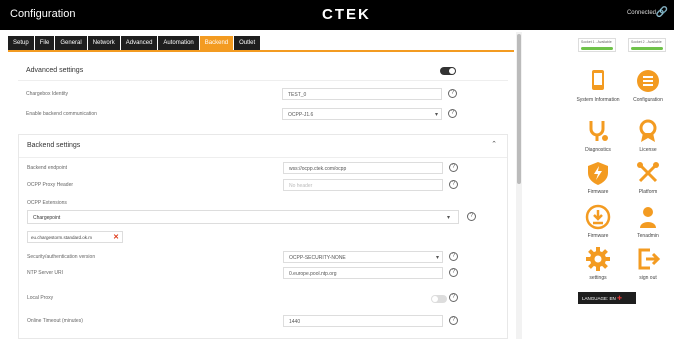  Describe the element at coordinates (647, 45) in the screenshot. I see `socket-status-2: Socket 2 - Available` at that location.